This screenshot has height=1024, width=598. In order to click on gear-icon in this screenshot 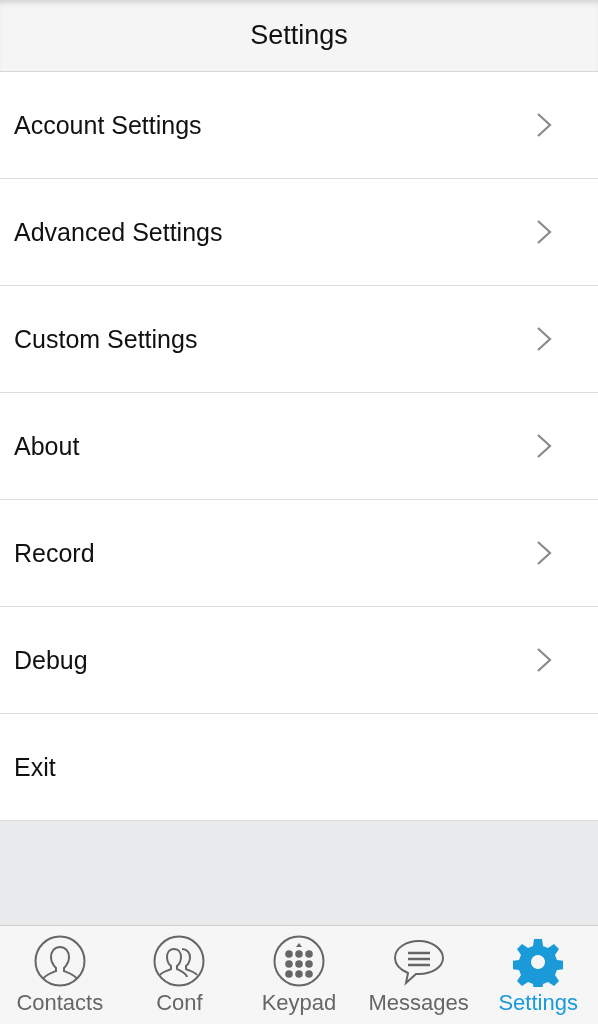, I will do `click(538, 962)`.